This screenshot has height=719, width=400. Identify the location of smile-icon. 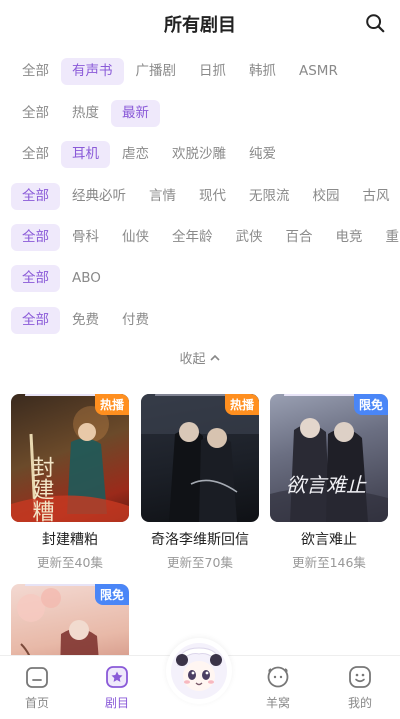
(360, 677).